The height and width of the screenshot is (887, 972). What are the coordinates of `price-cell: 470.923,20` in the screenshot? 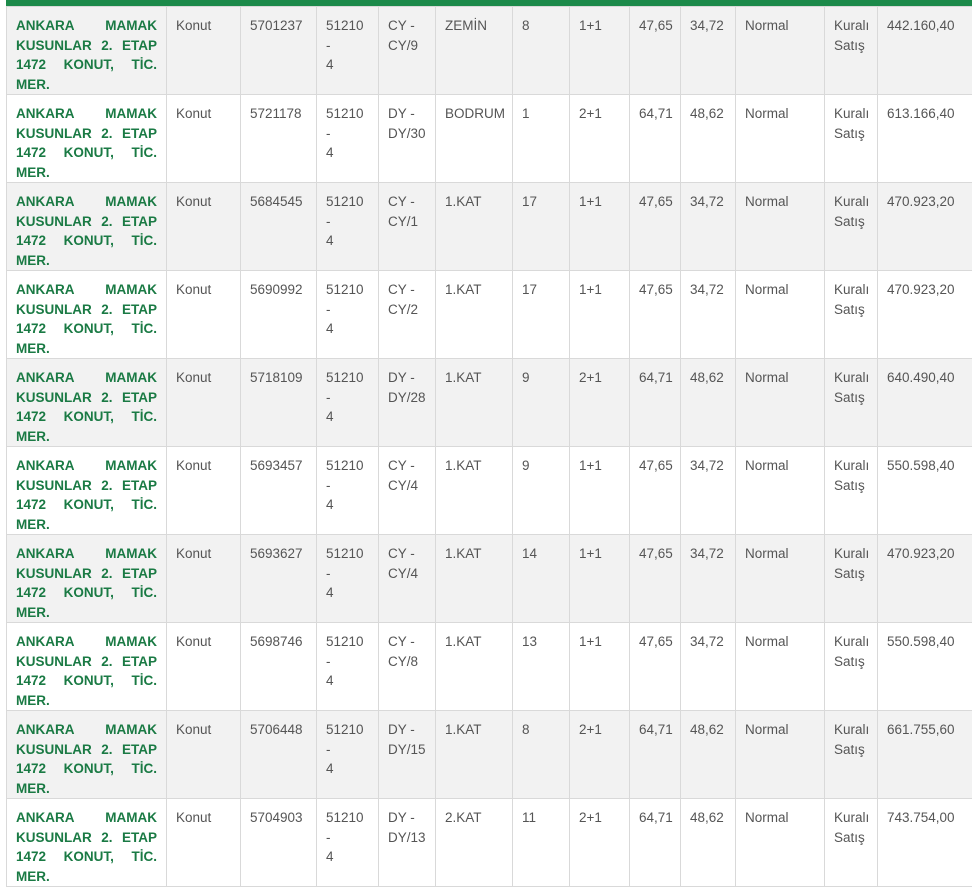 It's located at (925, 227).